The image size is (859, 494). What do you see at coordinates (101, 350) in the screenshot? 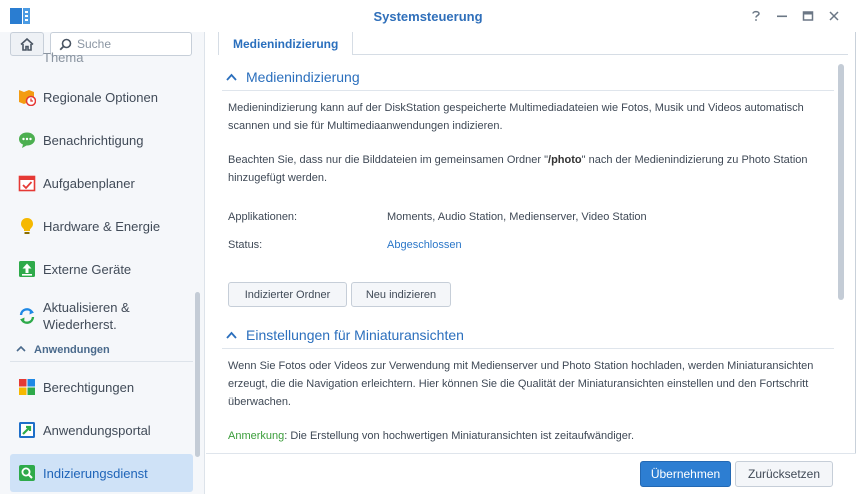
I see `sidebar-group-applications: Anwendungen` at bounding box center [101, 350].